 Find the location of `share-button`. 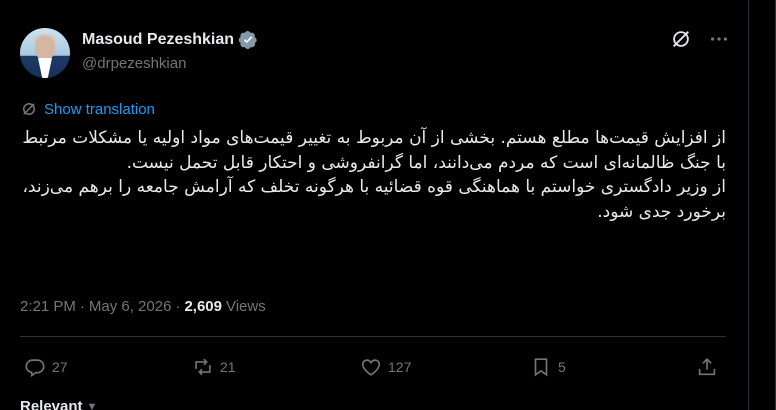

share-button is located at coordinates (707, 367).